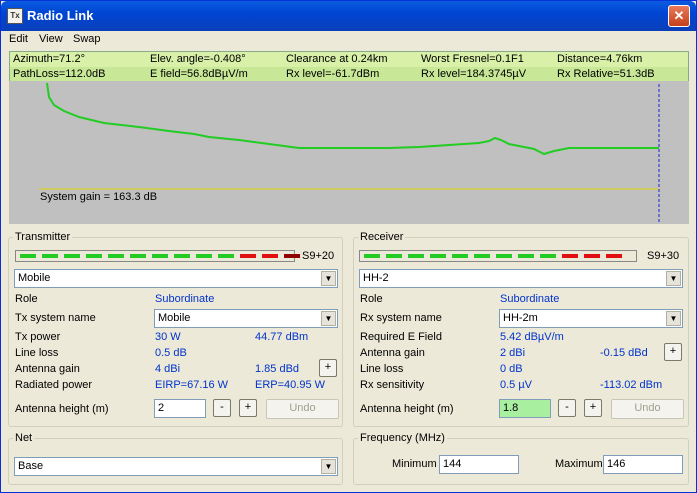  Describe the element at coordinates (199, 74) in the screenshot. I see `e-field-value: E field=56.8dBµV/m` at that location.